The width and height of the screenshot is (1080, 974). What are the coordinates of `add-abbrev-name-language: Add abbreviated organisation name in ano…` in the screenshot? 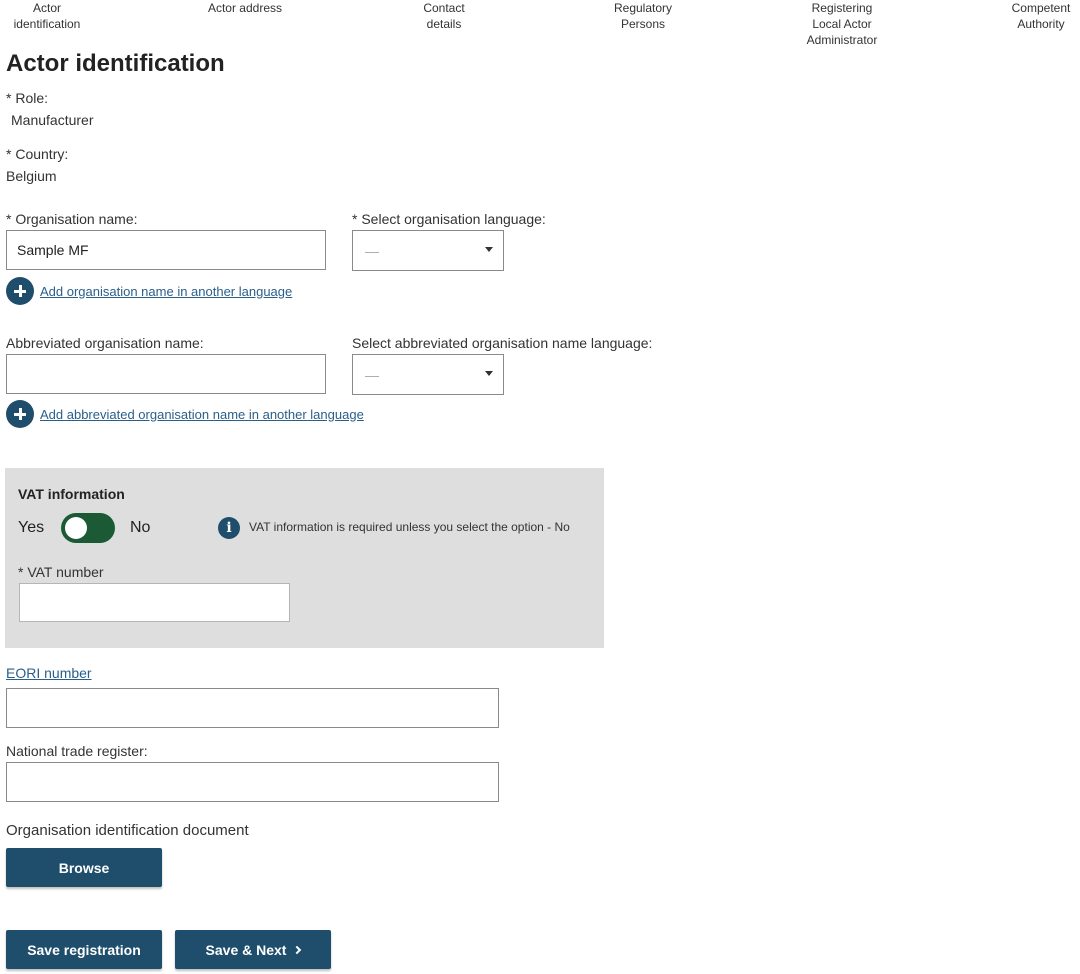 It's located at (185, 414).